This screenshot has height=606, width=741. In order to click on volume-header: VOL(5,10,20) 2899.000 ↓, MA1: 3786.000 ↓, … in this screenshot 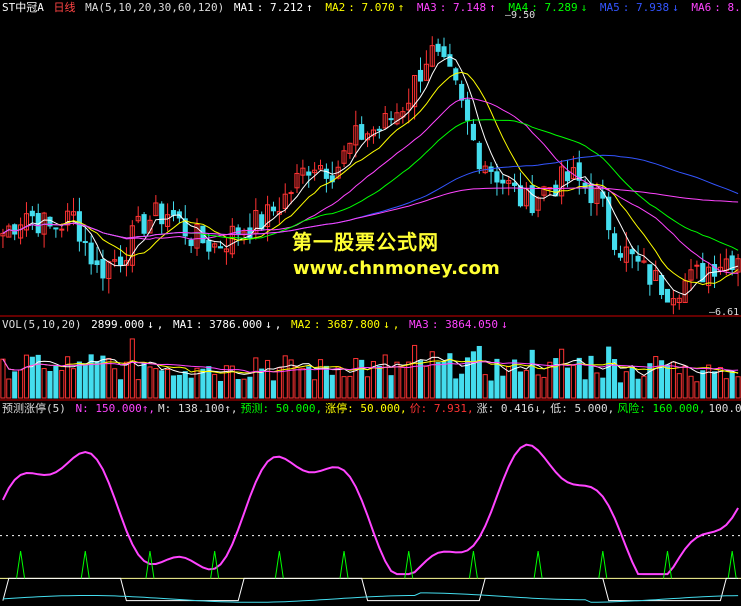, I will do `click(258, 325)`.